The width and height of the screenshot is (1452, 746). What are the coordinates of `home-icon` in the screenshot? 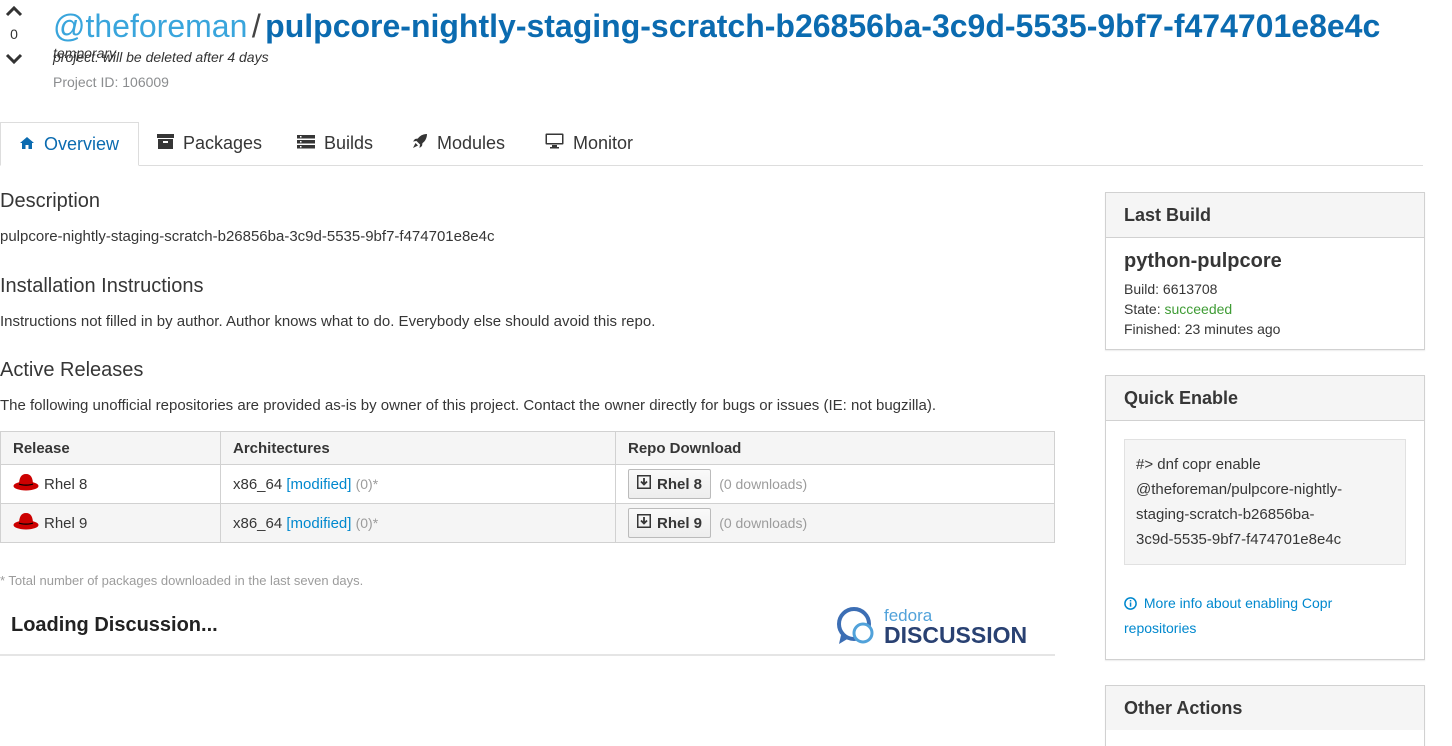 It's located at (31, 144).